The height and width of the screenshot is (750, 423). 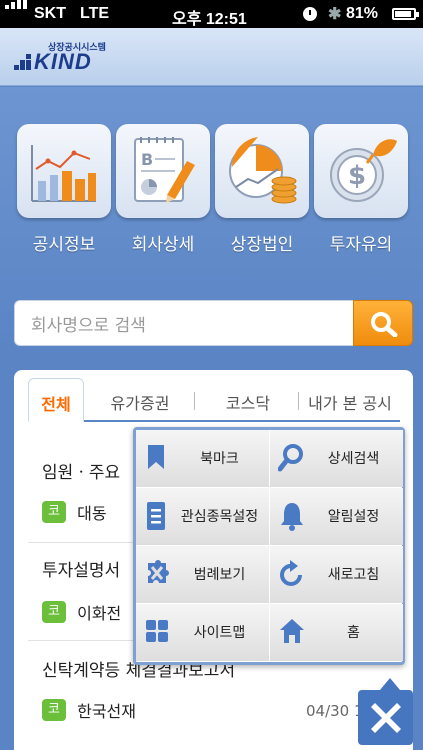 I want to click on menu-disclosure-info: 공시정보, so click(x=64, y=194).